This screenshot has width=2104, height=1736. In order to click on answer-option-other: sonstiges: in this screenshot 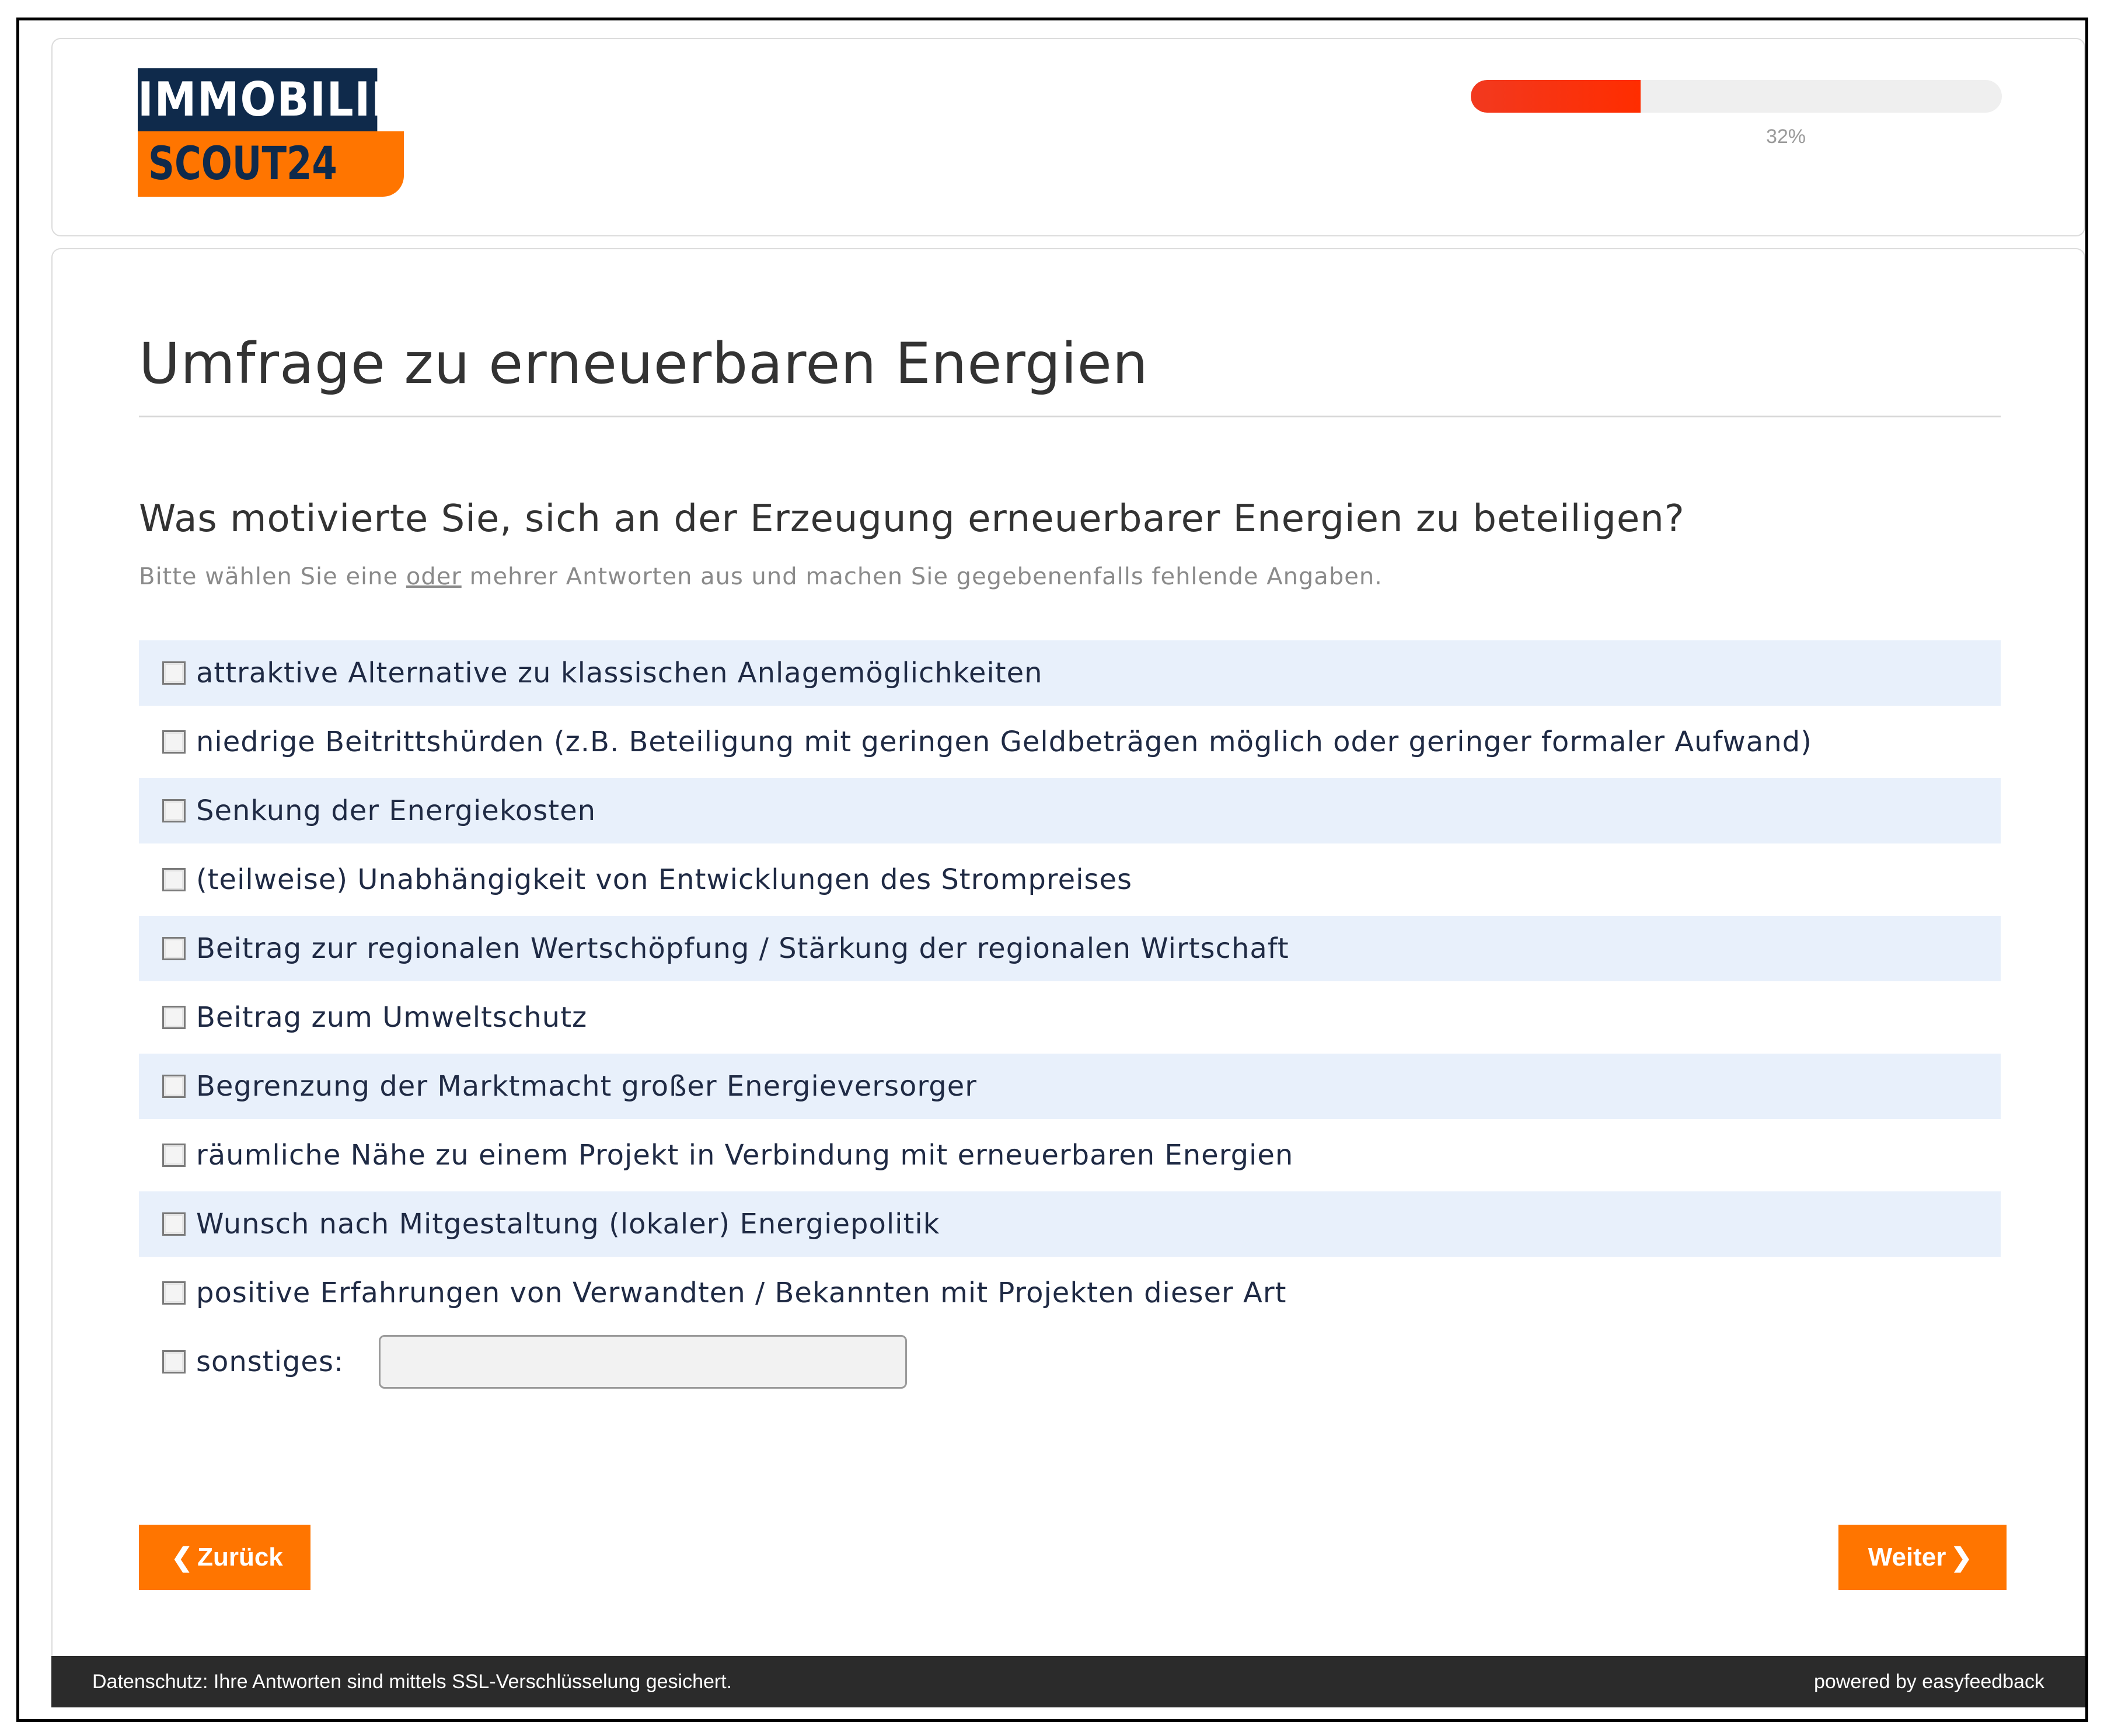, I will do `click(1070, 1362)`.